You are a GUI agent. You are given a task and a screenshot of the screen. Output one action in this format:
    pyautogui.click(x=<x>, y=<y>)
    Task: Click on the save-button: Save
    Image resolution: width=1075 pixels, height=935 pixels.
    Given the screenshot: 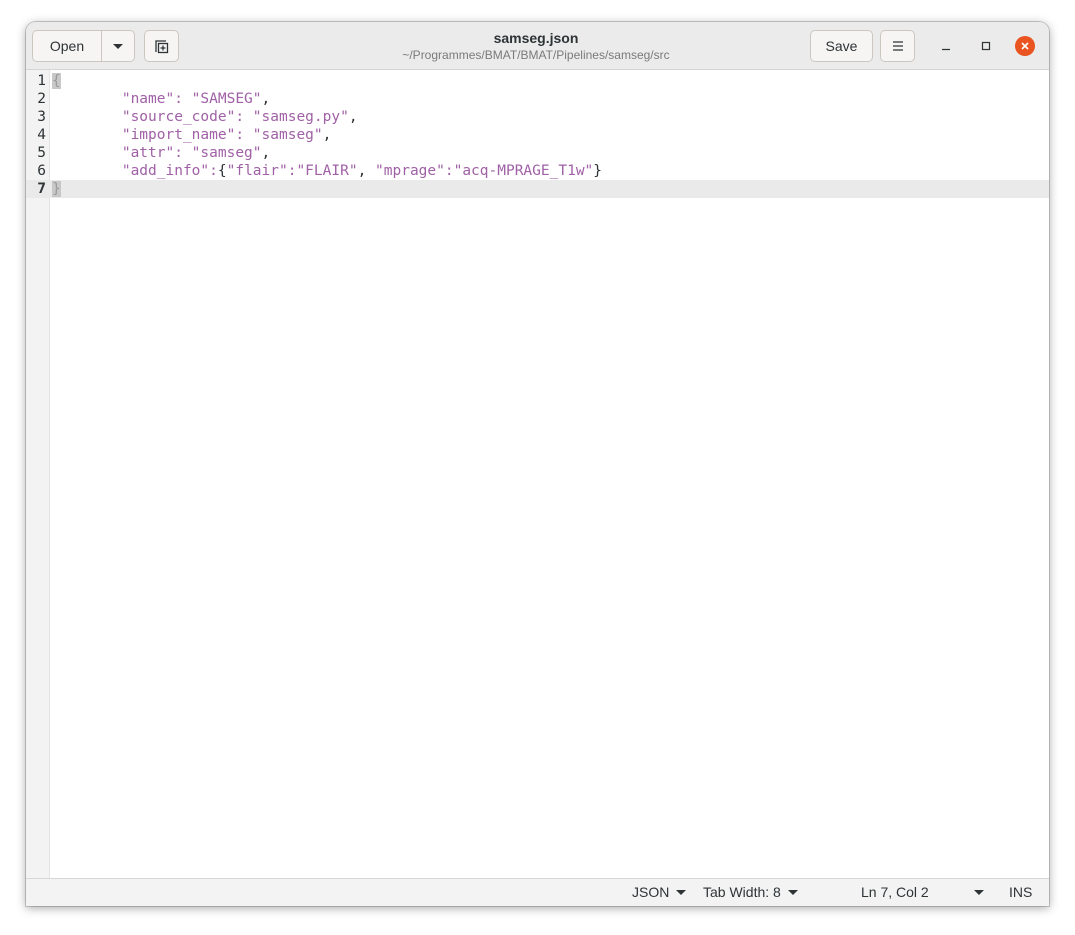 What is the action you would take?
    pyautogui.click(x=841, y=46)
    